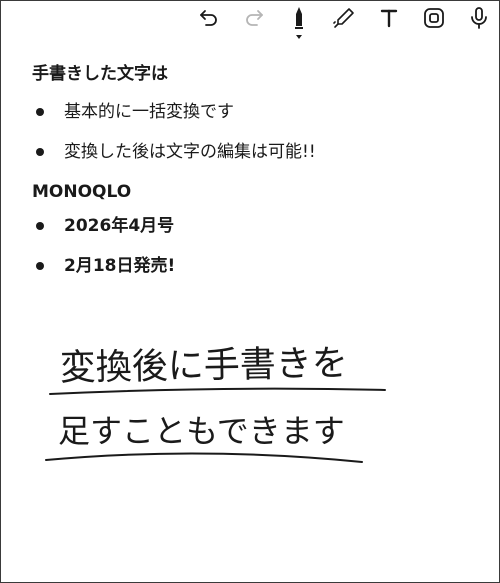 Image resolution: width=500 pixels, height=583 pixels. What do you see at coordinates (252, 272) in the screenshot?
I see `list-item: 2月18日発売!` at bounding box center [252, 272].